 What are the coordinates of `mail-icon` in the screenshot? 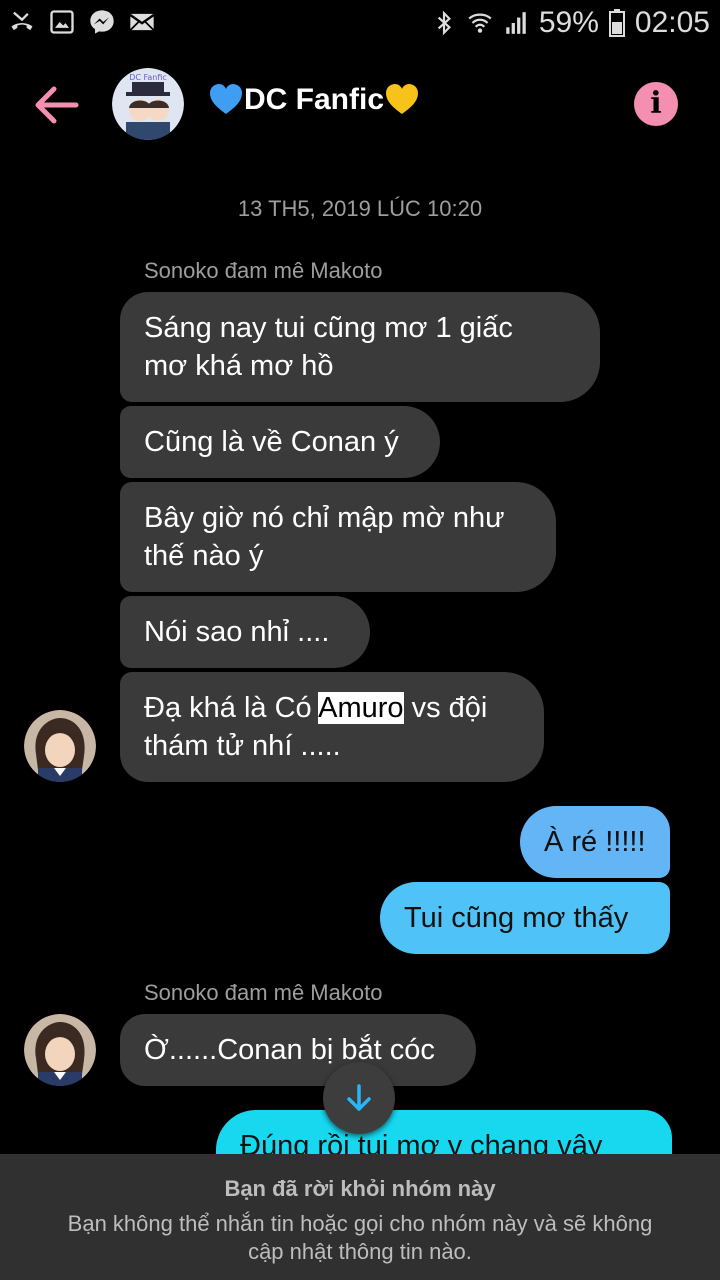 It's located at (142, 22).